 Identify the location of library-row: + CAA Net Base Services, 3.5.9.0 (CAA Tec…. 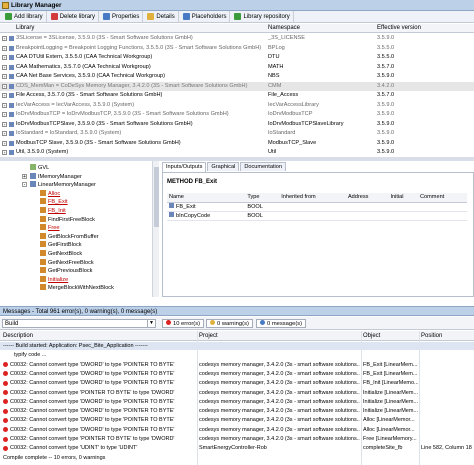
(237, 76).